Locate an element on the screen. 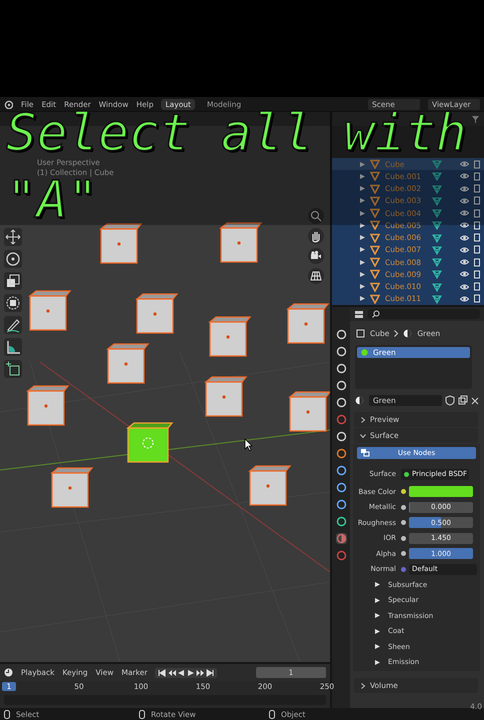 This screenshot has height=720, width=484. expanded-chevron-icon is located at coordinates (363, 435).